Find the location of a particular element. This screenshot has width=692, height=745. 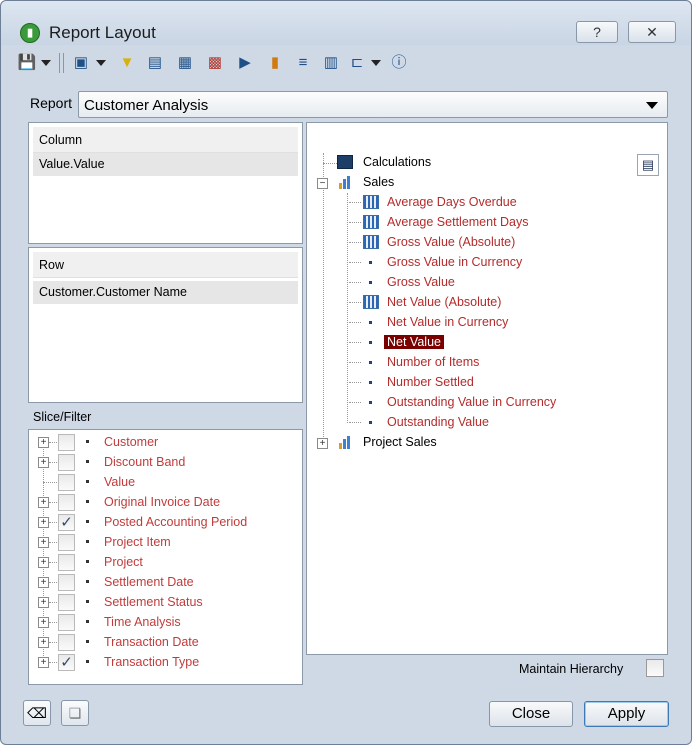

filter-funnel-icon: ▼ is located at coordinates (127, 63).